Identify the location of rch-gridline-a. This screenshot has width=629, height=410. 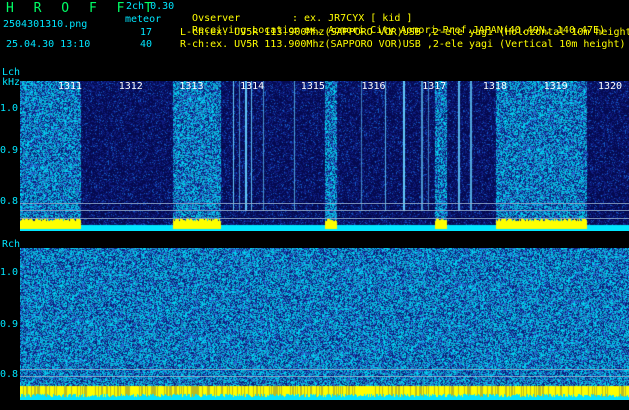
(324, 369).